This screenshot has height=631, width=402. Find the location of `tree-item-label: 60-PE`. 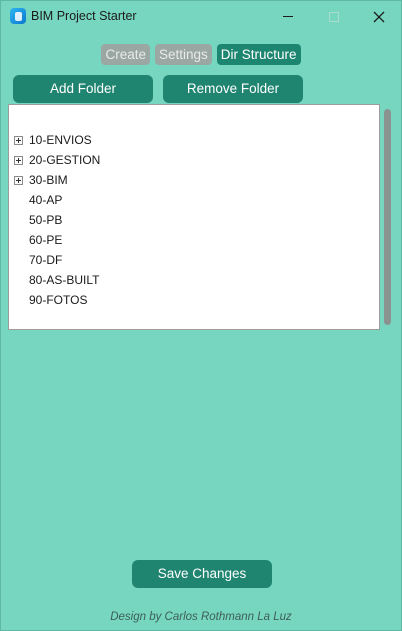

tree-item-label: 60-PE is located at coordinates (46, 240).